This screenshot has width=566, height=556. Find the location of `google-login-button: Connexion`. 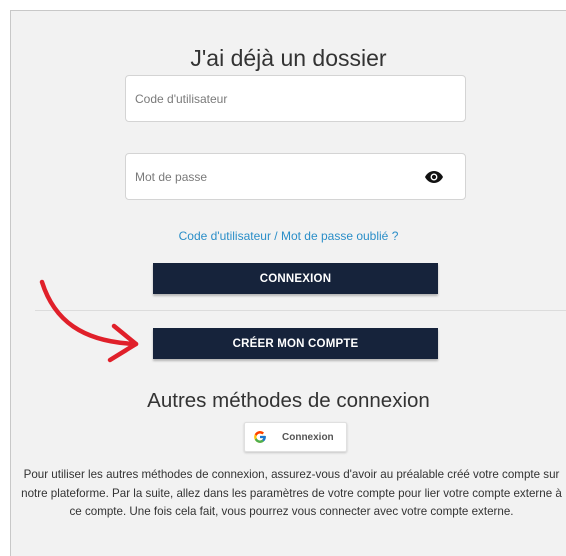

google-login-button: Connexion is located at coordinates (295, 437).